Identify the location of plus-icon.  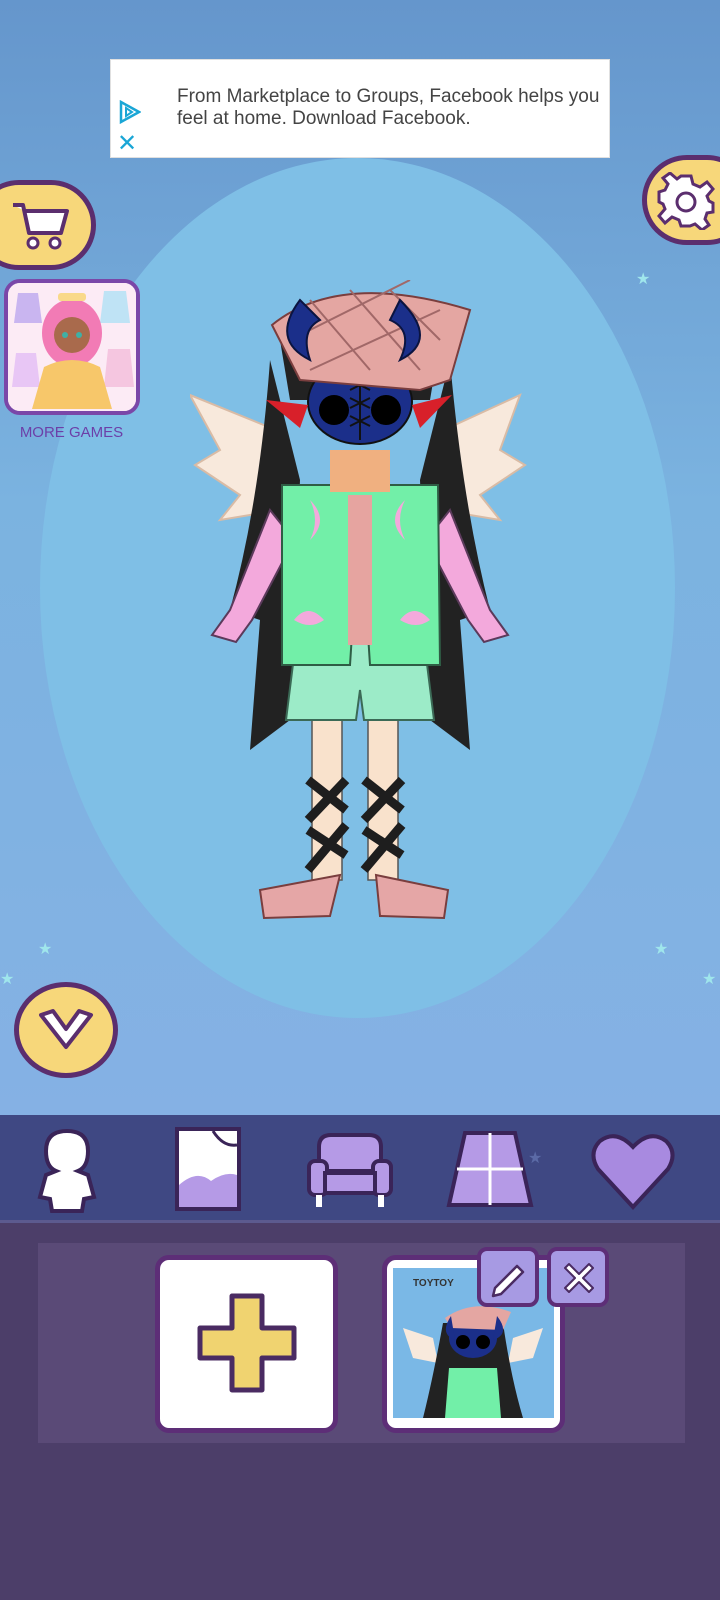
(247, 1343).